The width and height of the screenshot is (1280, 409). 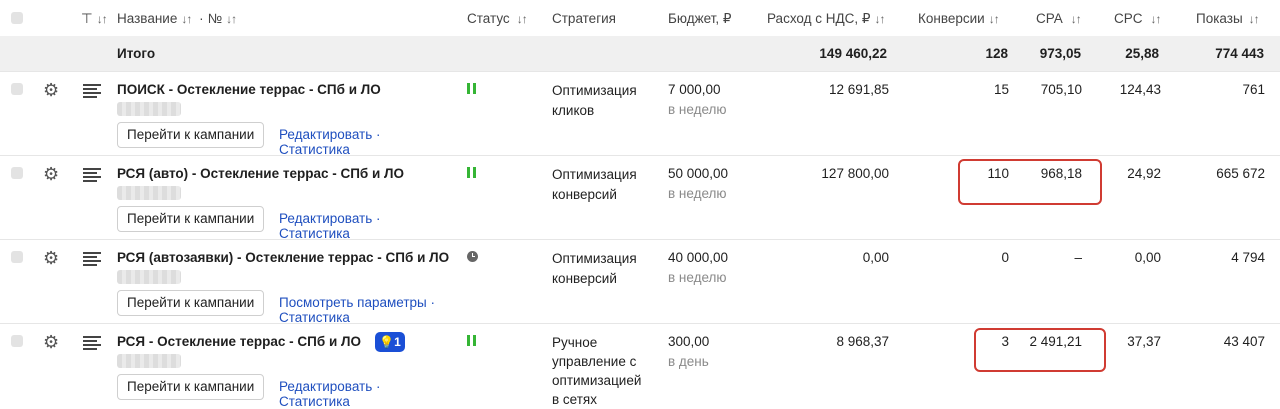 What do you see at coordinates (698, 257) in the screenshot?
I see `budget-value: 40 000,00` at bounding box center [698, 257].